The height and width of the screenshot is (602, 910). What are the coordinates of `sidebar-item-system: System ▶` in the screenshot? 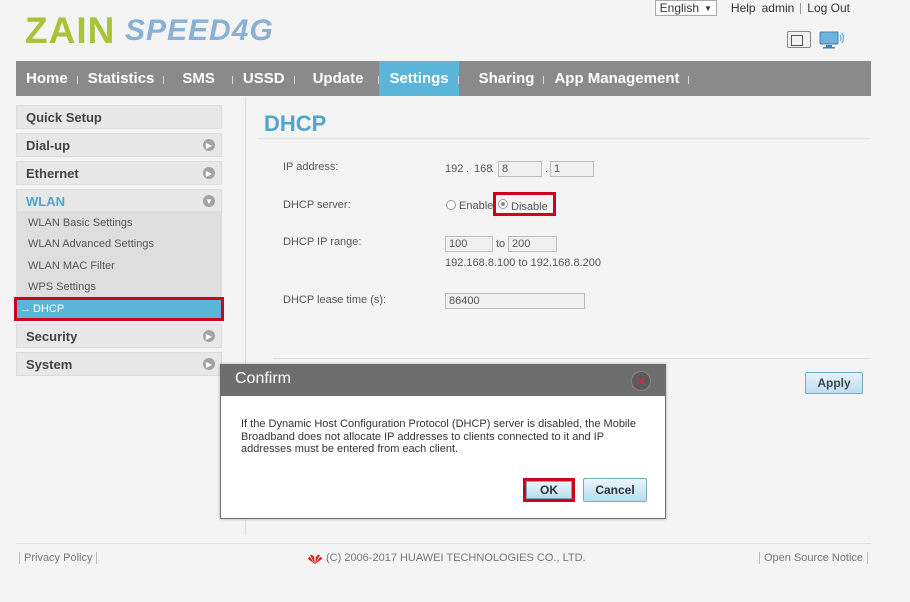 It's located at (119, 364).